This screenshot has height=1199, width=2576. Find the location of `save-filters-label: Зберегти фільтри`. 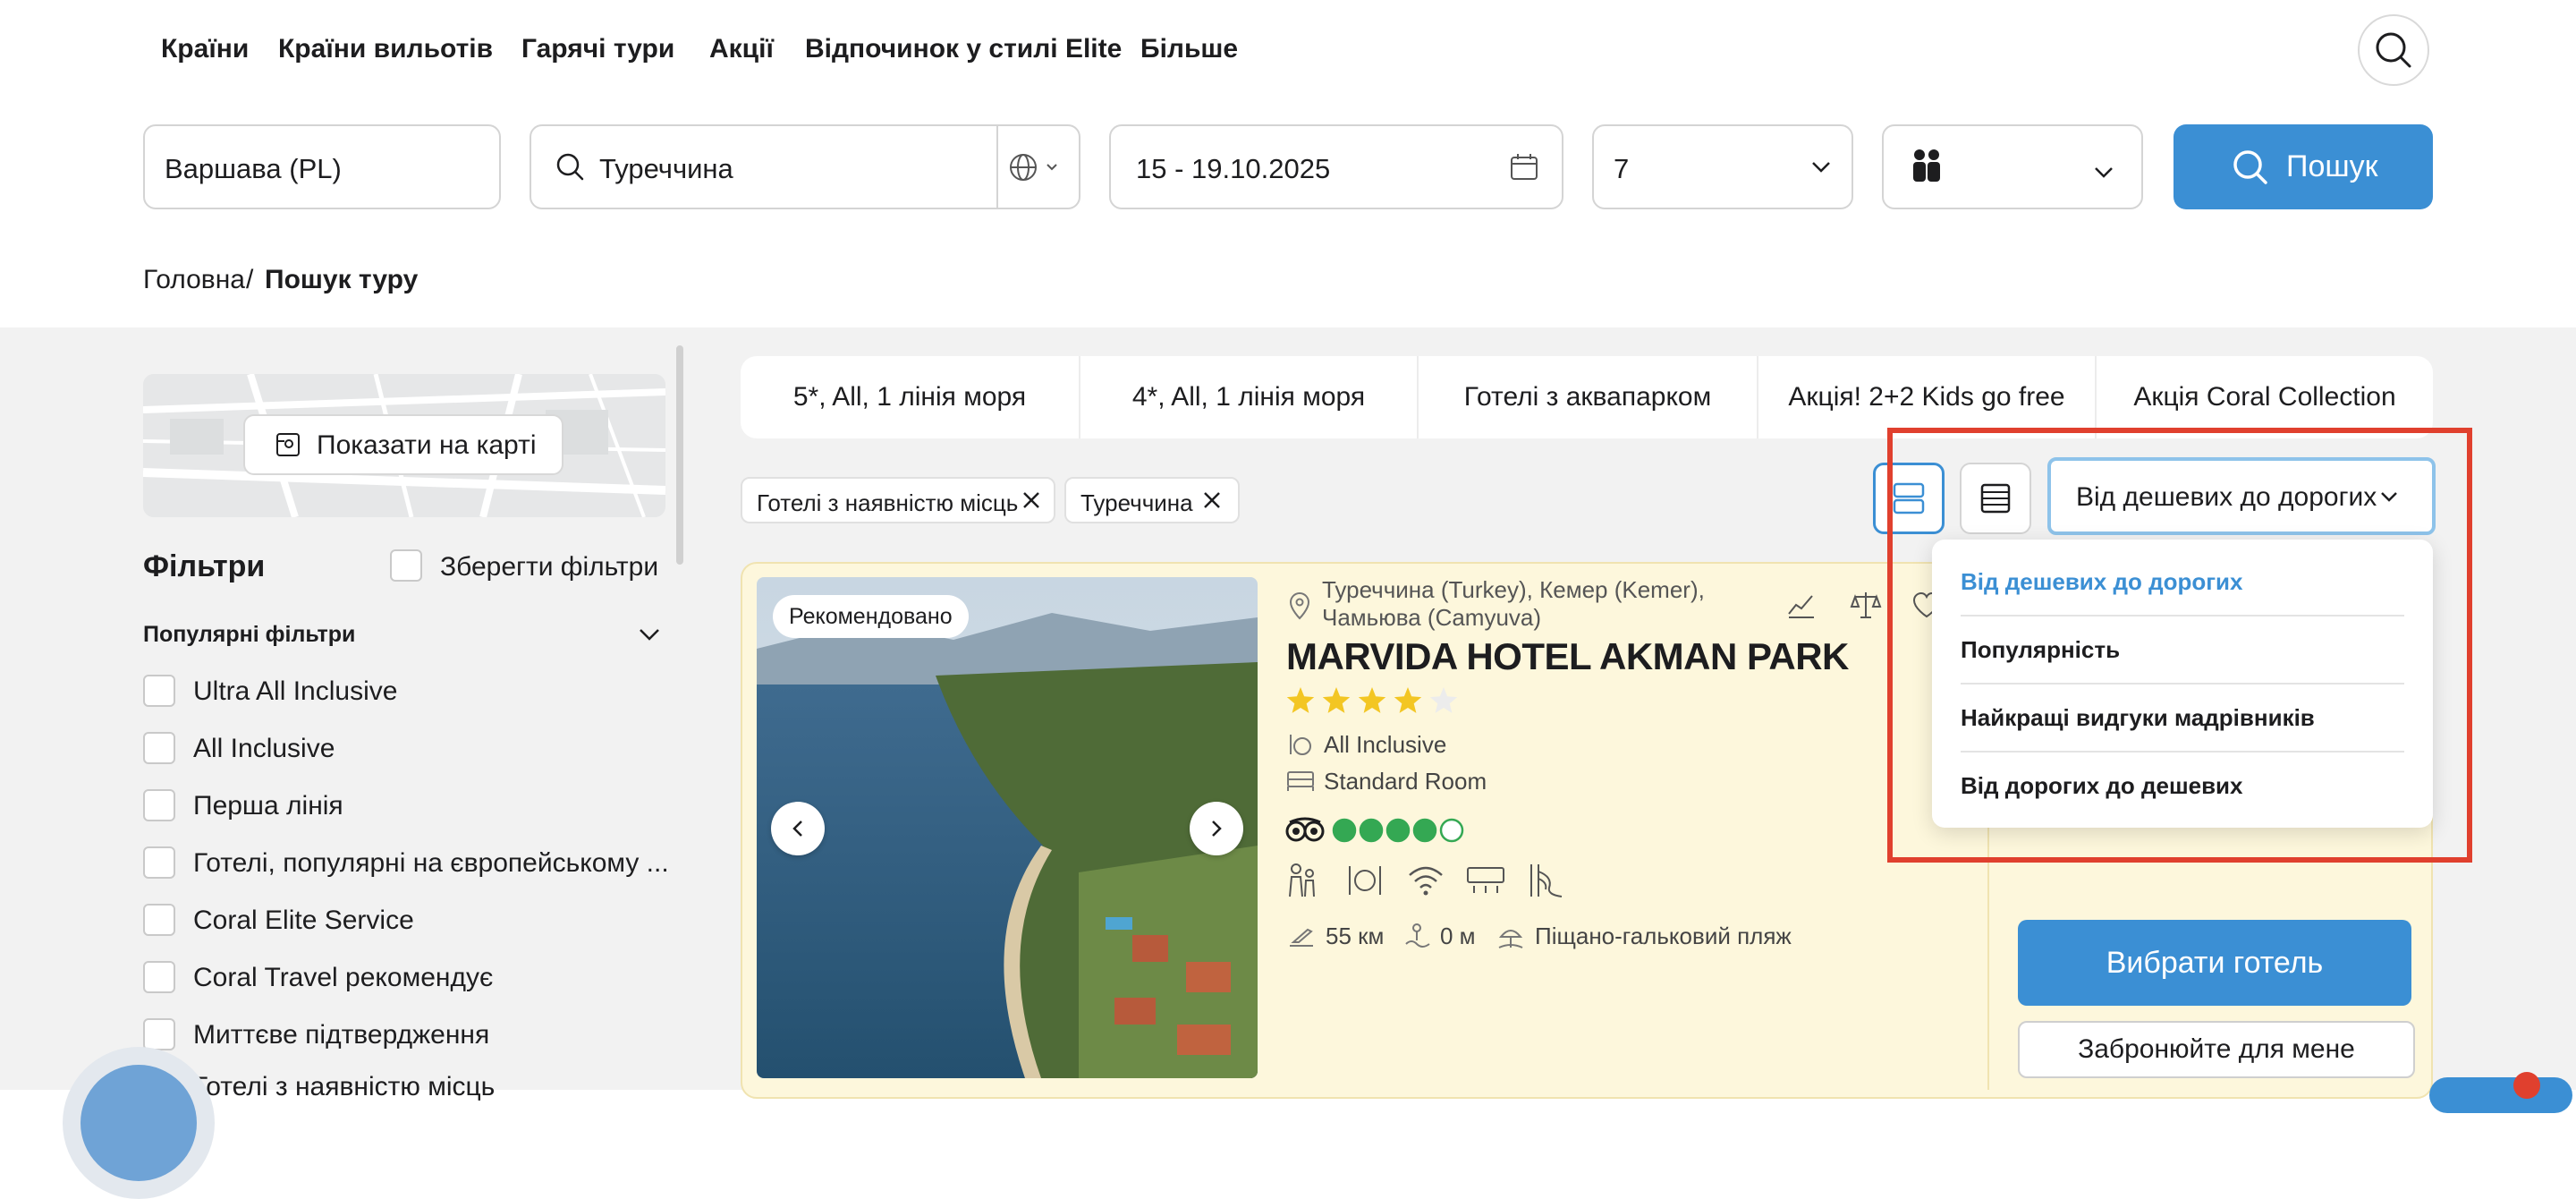

save-filters-label: Зберегти фільтри is located at coordinates (549, 567).